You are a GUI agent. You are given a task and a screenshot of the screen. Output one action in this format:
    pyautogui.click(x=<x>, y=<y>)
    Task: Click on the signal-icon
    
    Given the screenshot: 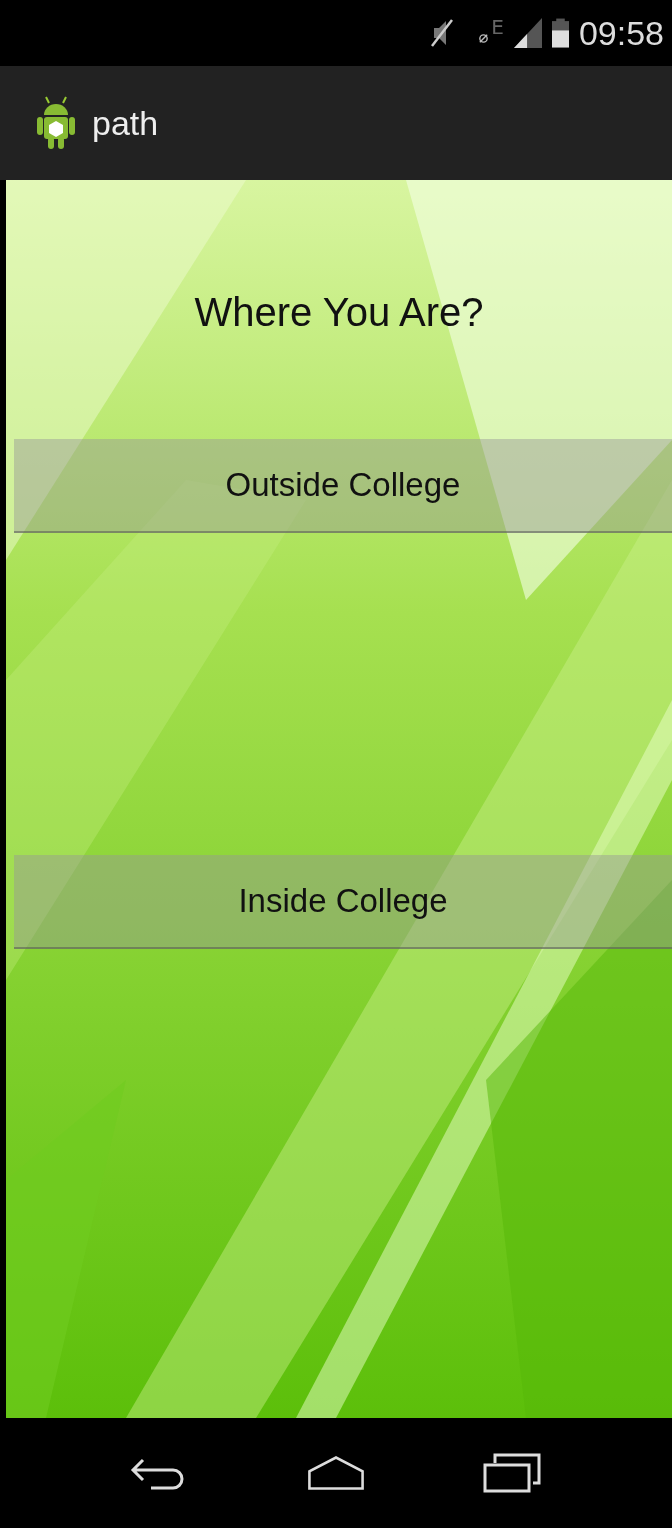 What is the action you would take?
    pyautogui.click(x=527, y=33)
    